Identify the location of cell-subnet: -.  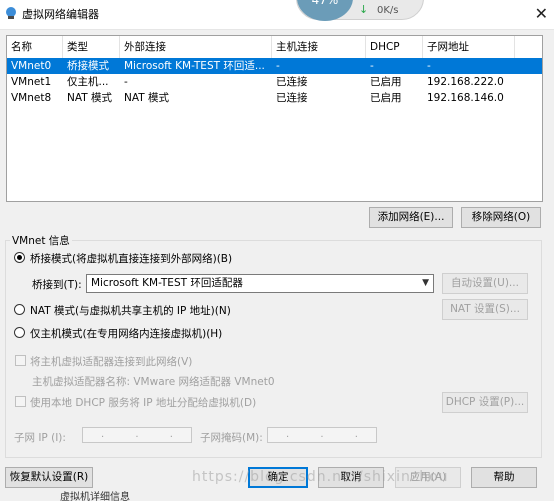
(429, 66).